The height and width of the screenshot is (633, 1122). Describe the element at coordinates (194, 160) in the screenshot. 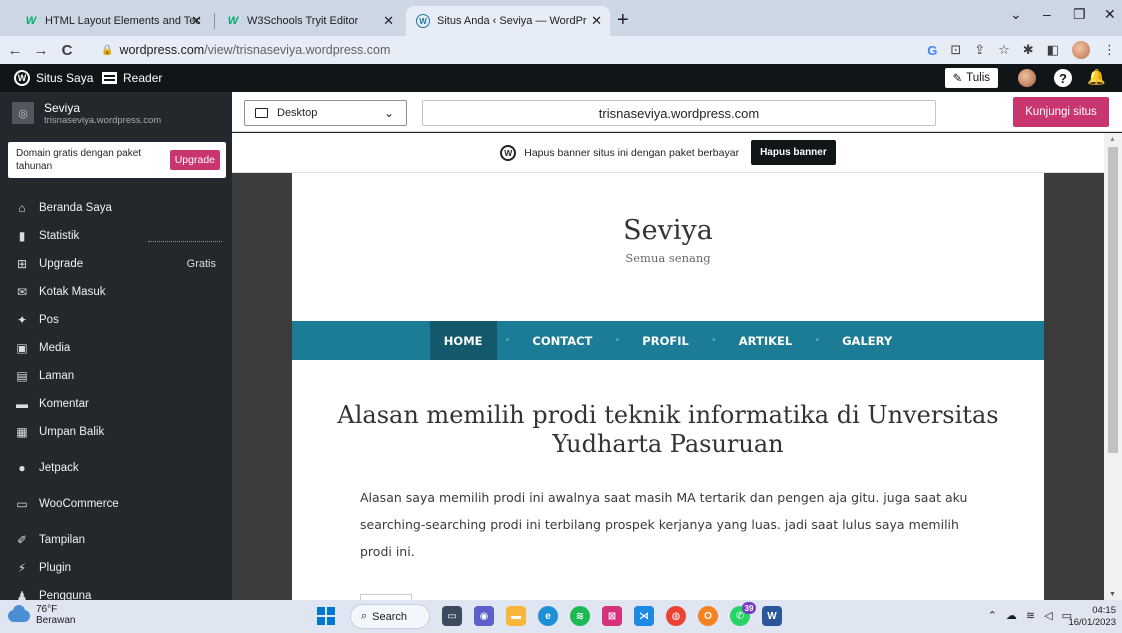

I see `upgrade-button: Upgrade` at that location.